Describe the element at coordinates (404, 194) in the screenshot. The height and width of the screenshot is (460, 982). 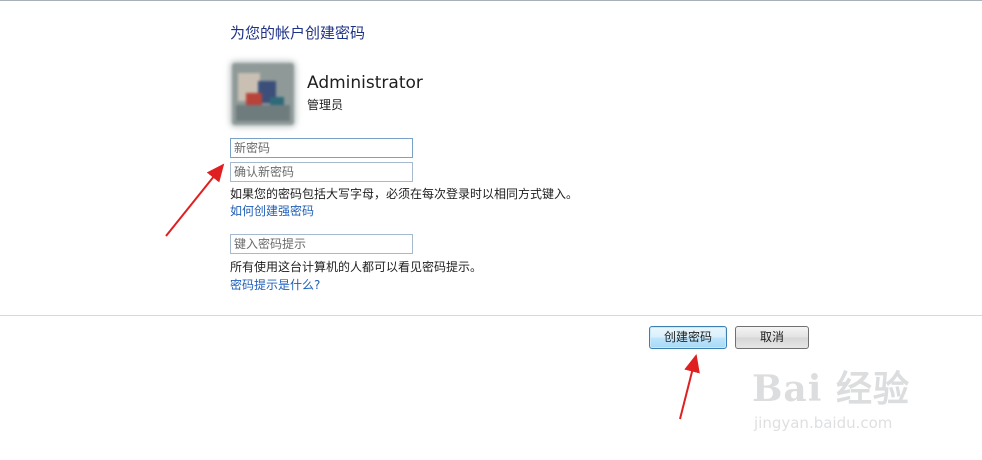
I see `case-sensitivity-notice: 如果您的密码包括大写字母，必须在每次登录时以相同方式键入。` at that location.